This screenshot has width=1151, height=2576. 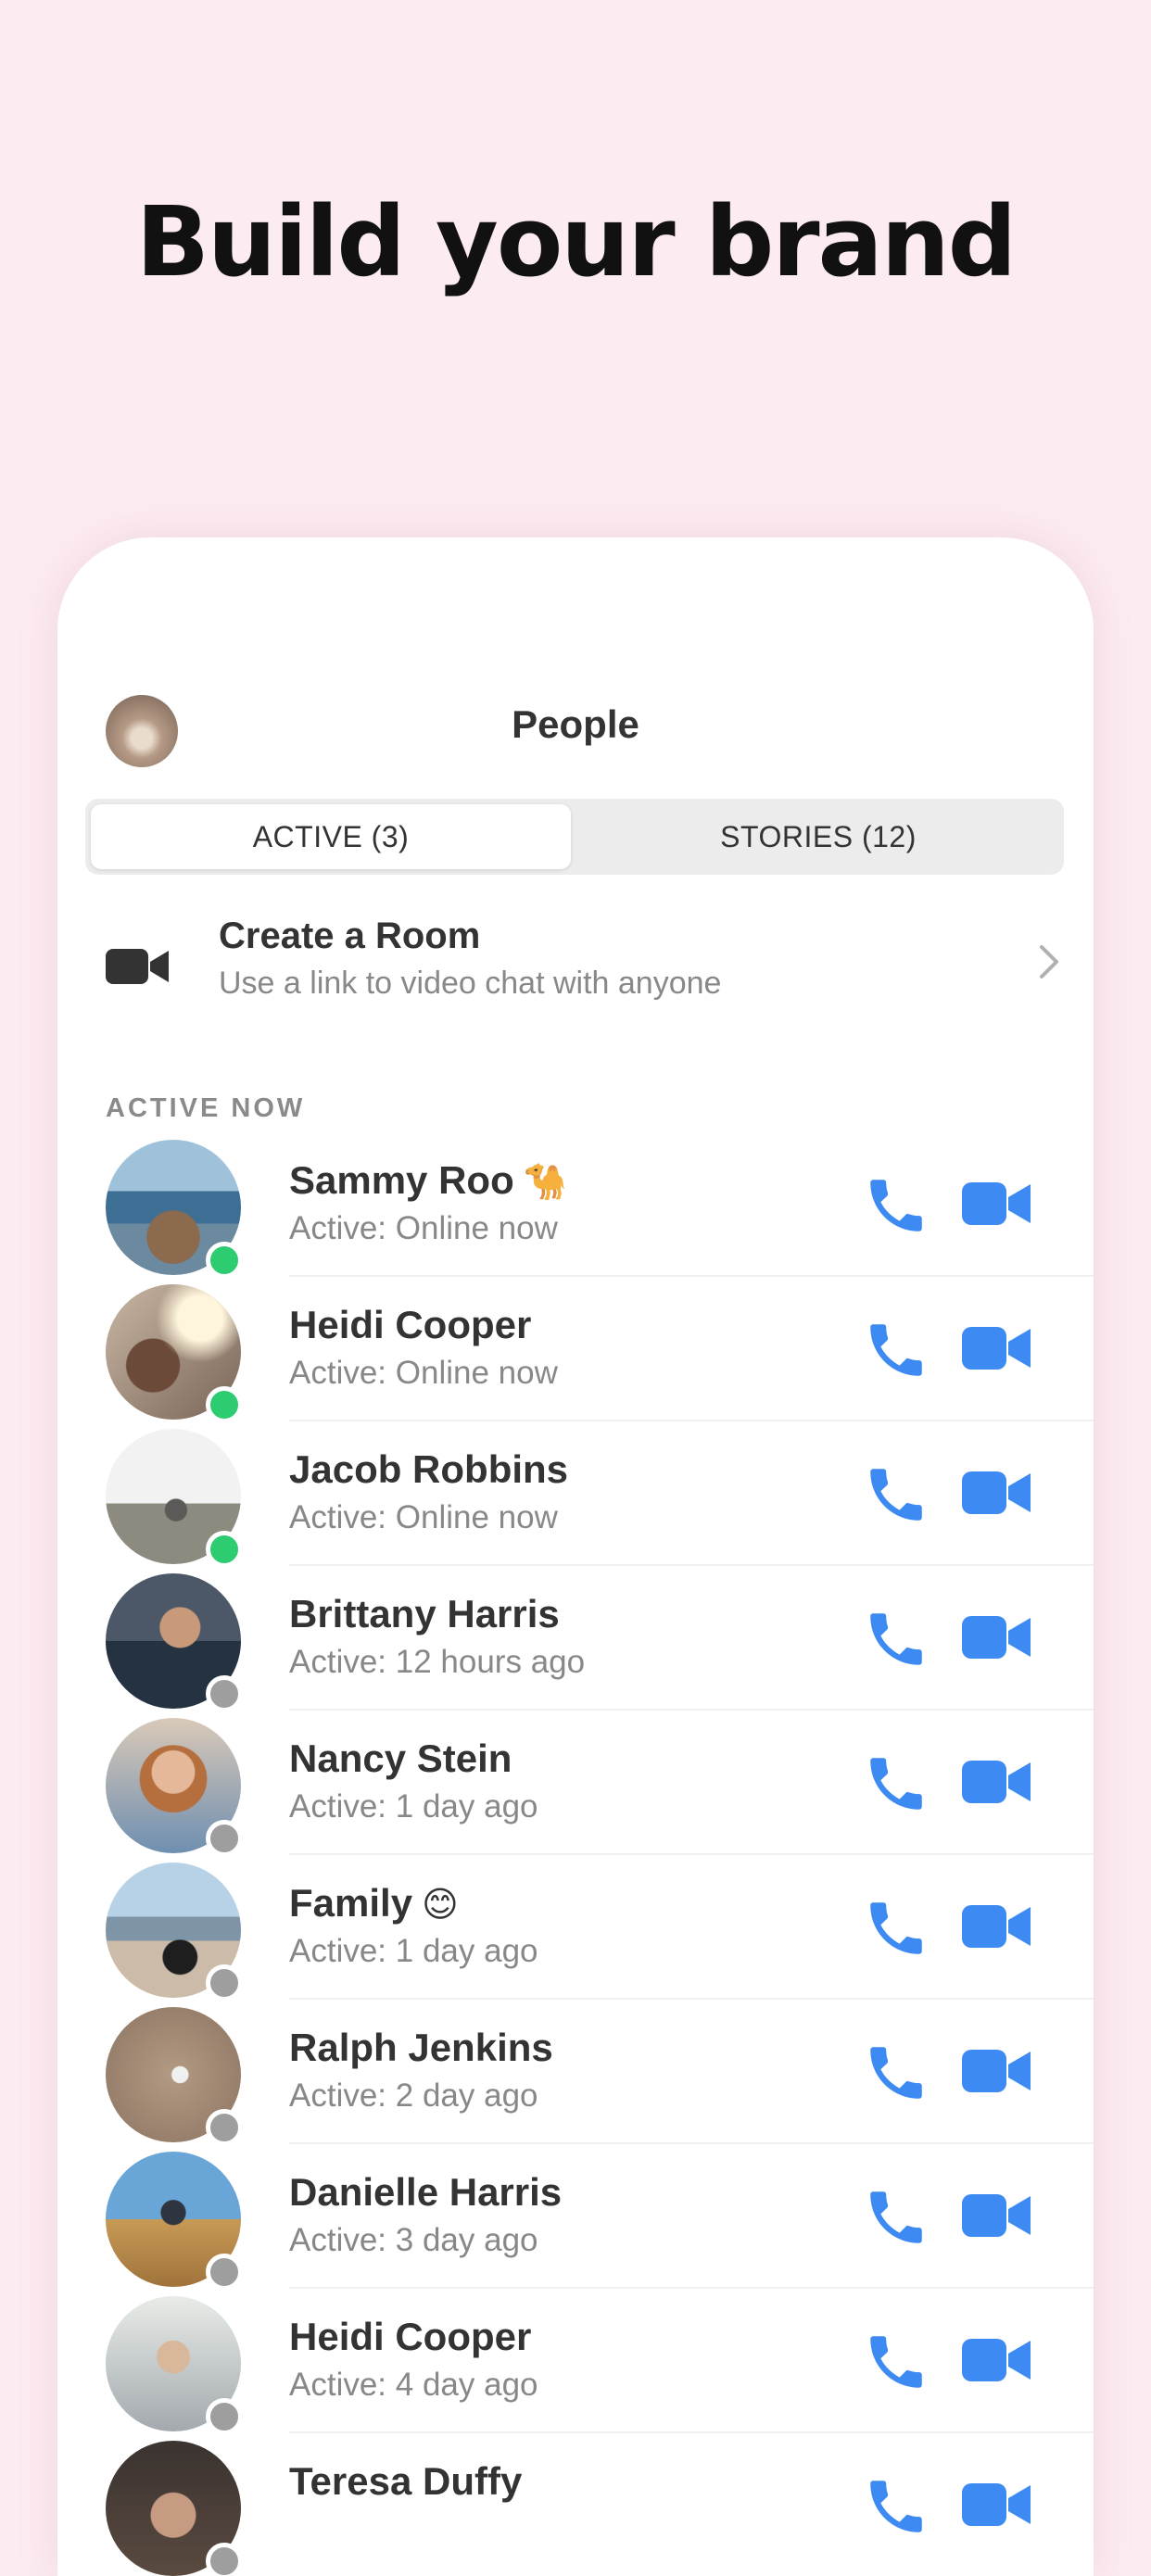 I want to click on person-name-text: Danielle Harris, so click(x=426, y=2192).